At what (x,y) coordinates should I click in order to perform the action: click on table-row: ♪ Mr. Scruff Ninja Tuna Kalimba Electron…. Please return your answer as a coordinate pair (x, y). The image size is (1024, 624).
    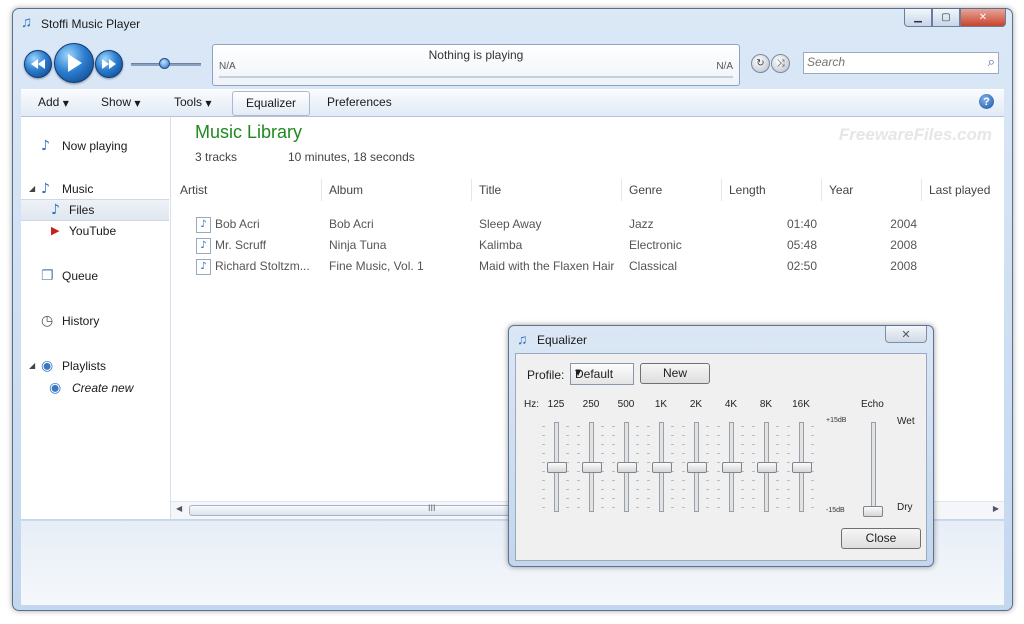
    Looking at the image, I should click on (587, 245).